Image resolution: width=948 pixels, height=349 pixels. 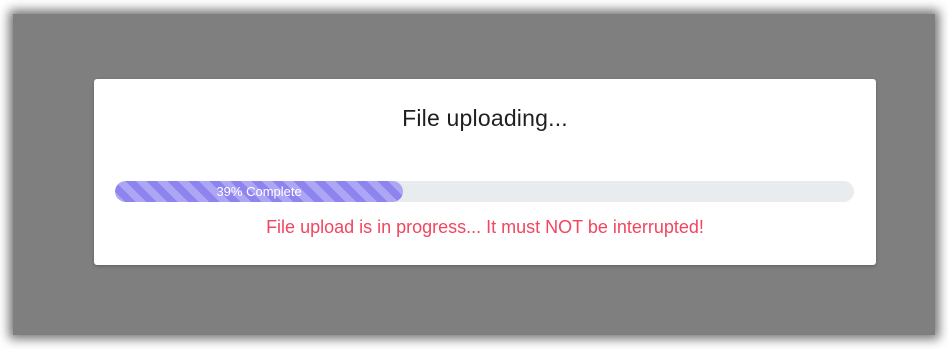 I want to click on progress-bar-fill: 39% Complete, so click(x=259, y=191).